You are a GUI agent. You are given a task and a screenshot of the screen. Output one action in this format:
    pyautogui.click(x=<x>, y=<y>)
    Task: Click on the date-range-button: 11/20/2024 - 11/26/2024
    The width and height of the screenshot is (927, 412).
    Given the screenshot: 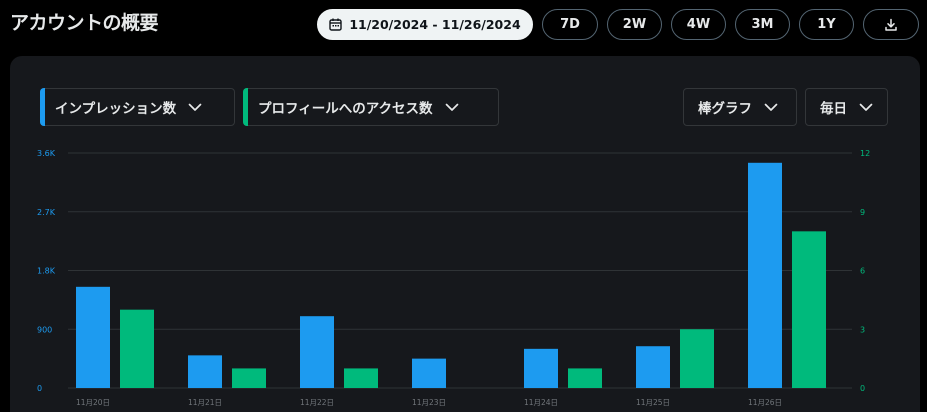 What is the action you would take?
    pyautogui.click(x=425, y=24)
    